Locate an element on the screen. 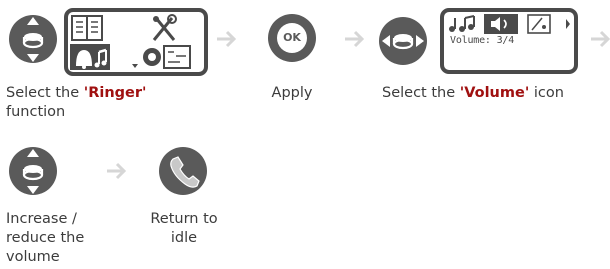 The width and height of the screenshot is (610, 269). volume-screen: Volume: 3/4 is located at coordinates (509, 41).